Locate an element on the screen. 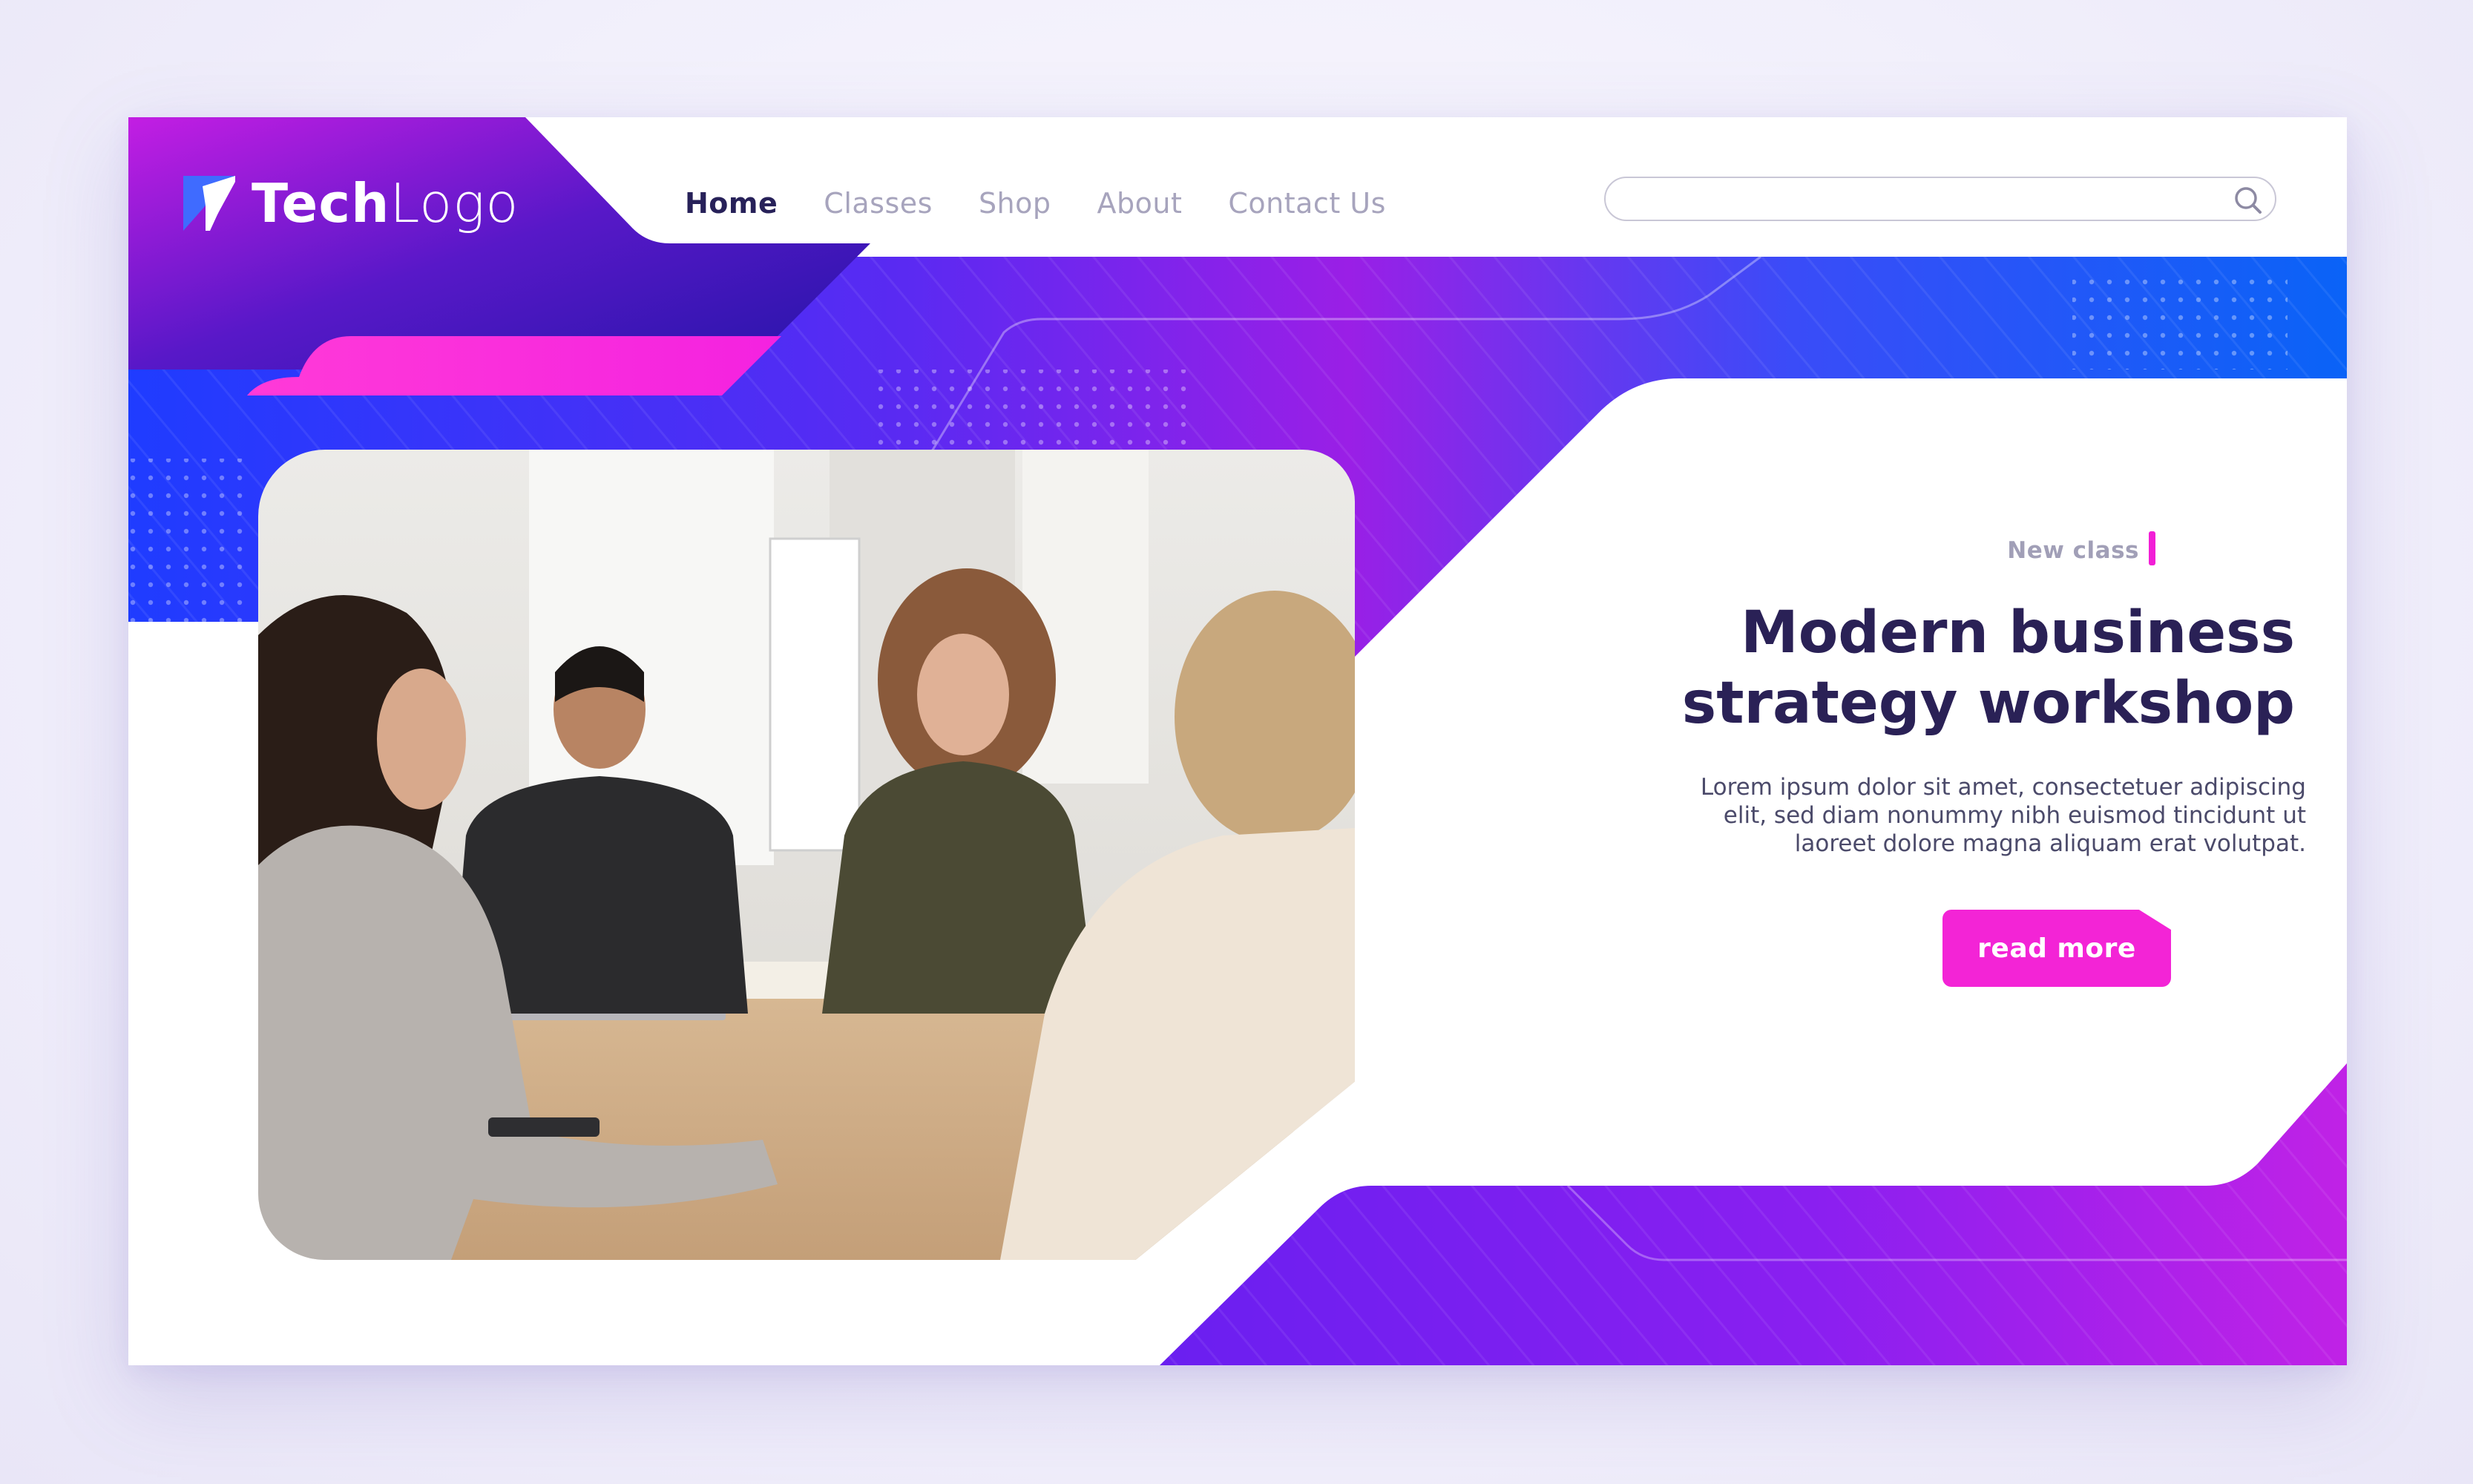 Image resolution: width=2473 pixels, height=1484 pixels. hero-title: Modern business strategy workshop is located at coordinates (1909, 668).